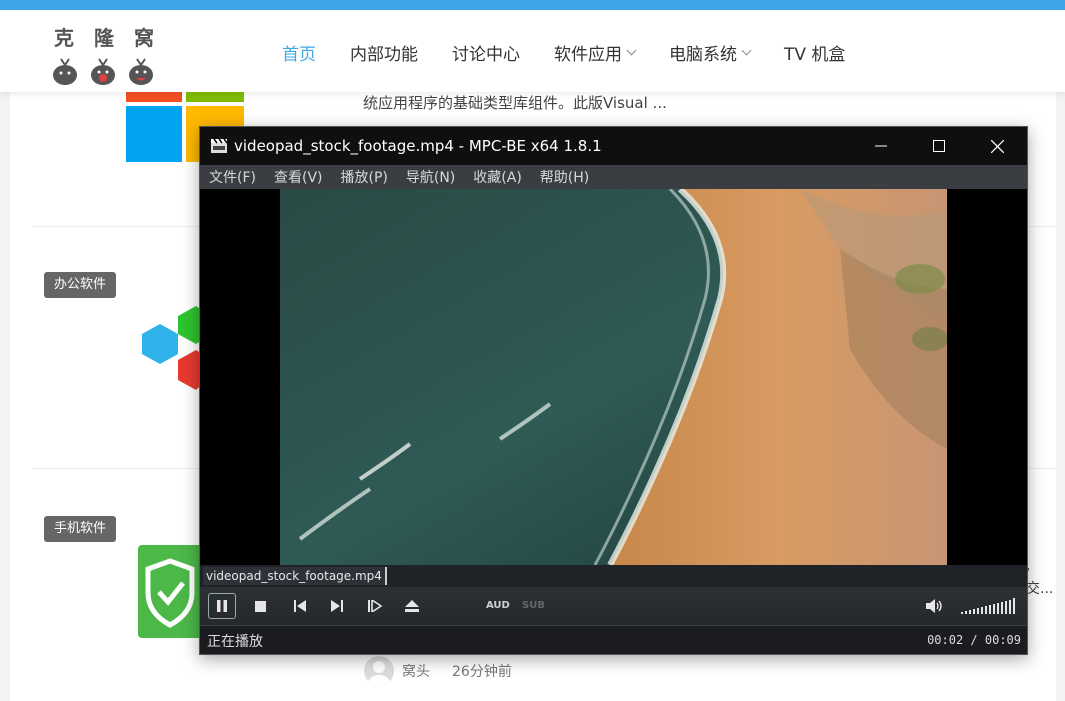  Describe the element at coordinates (703, 55) in the screenshot. I see `nav-label: 电脑系统` at that location.